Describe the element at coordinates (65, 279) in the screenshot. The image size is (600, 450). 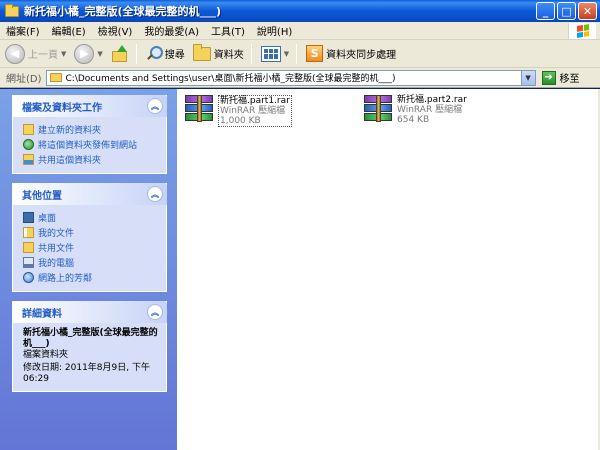
I see `place-label: 網路上的芳鄰` at that location.